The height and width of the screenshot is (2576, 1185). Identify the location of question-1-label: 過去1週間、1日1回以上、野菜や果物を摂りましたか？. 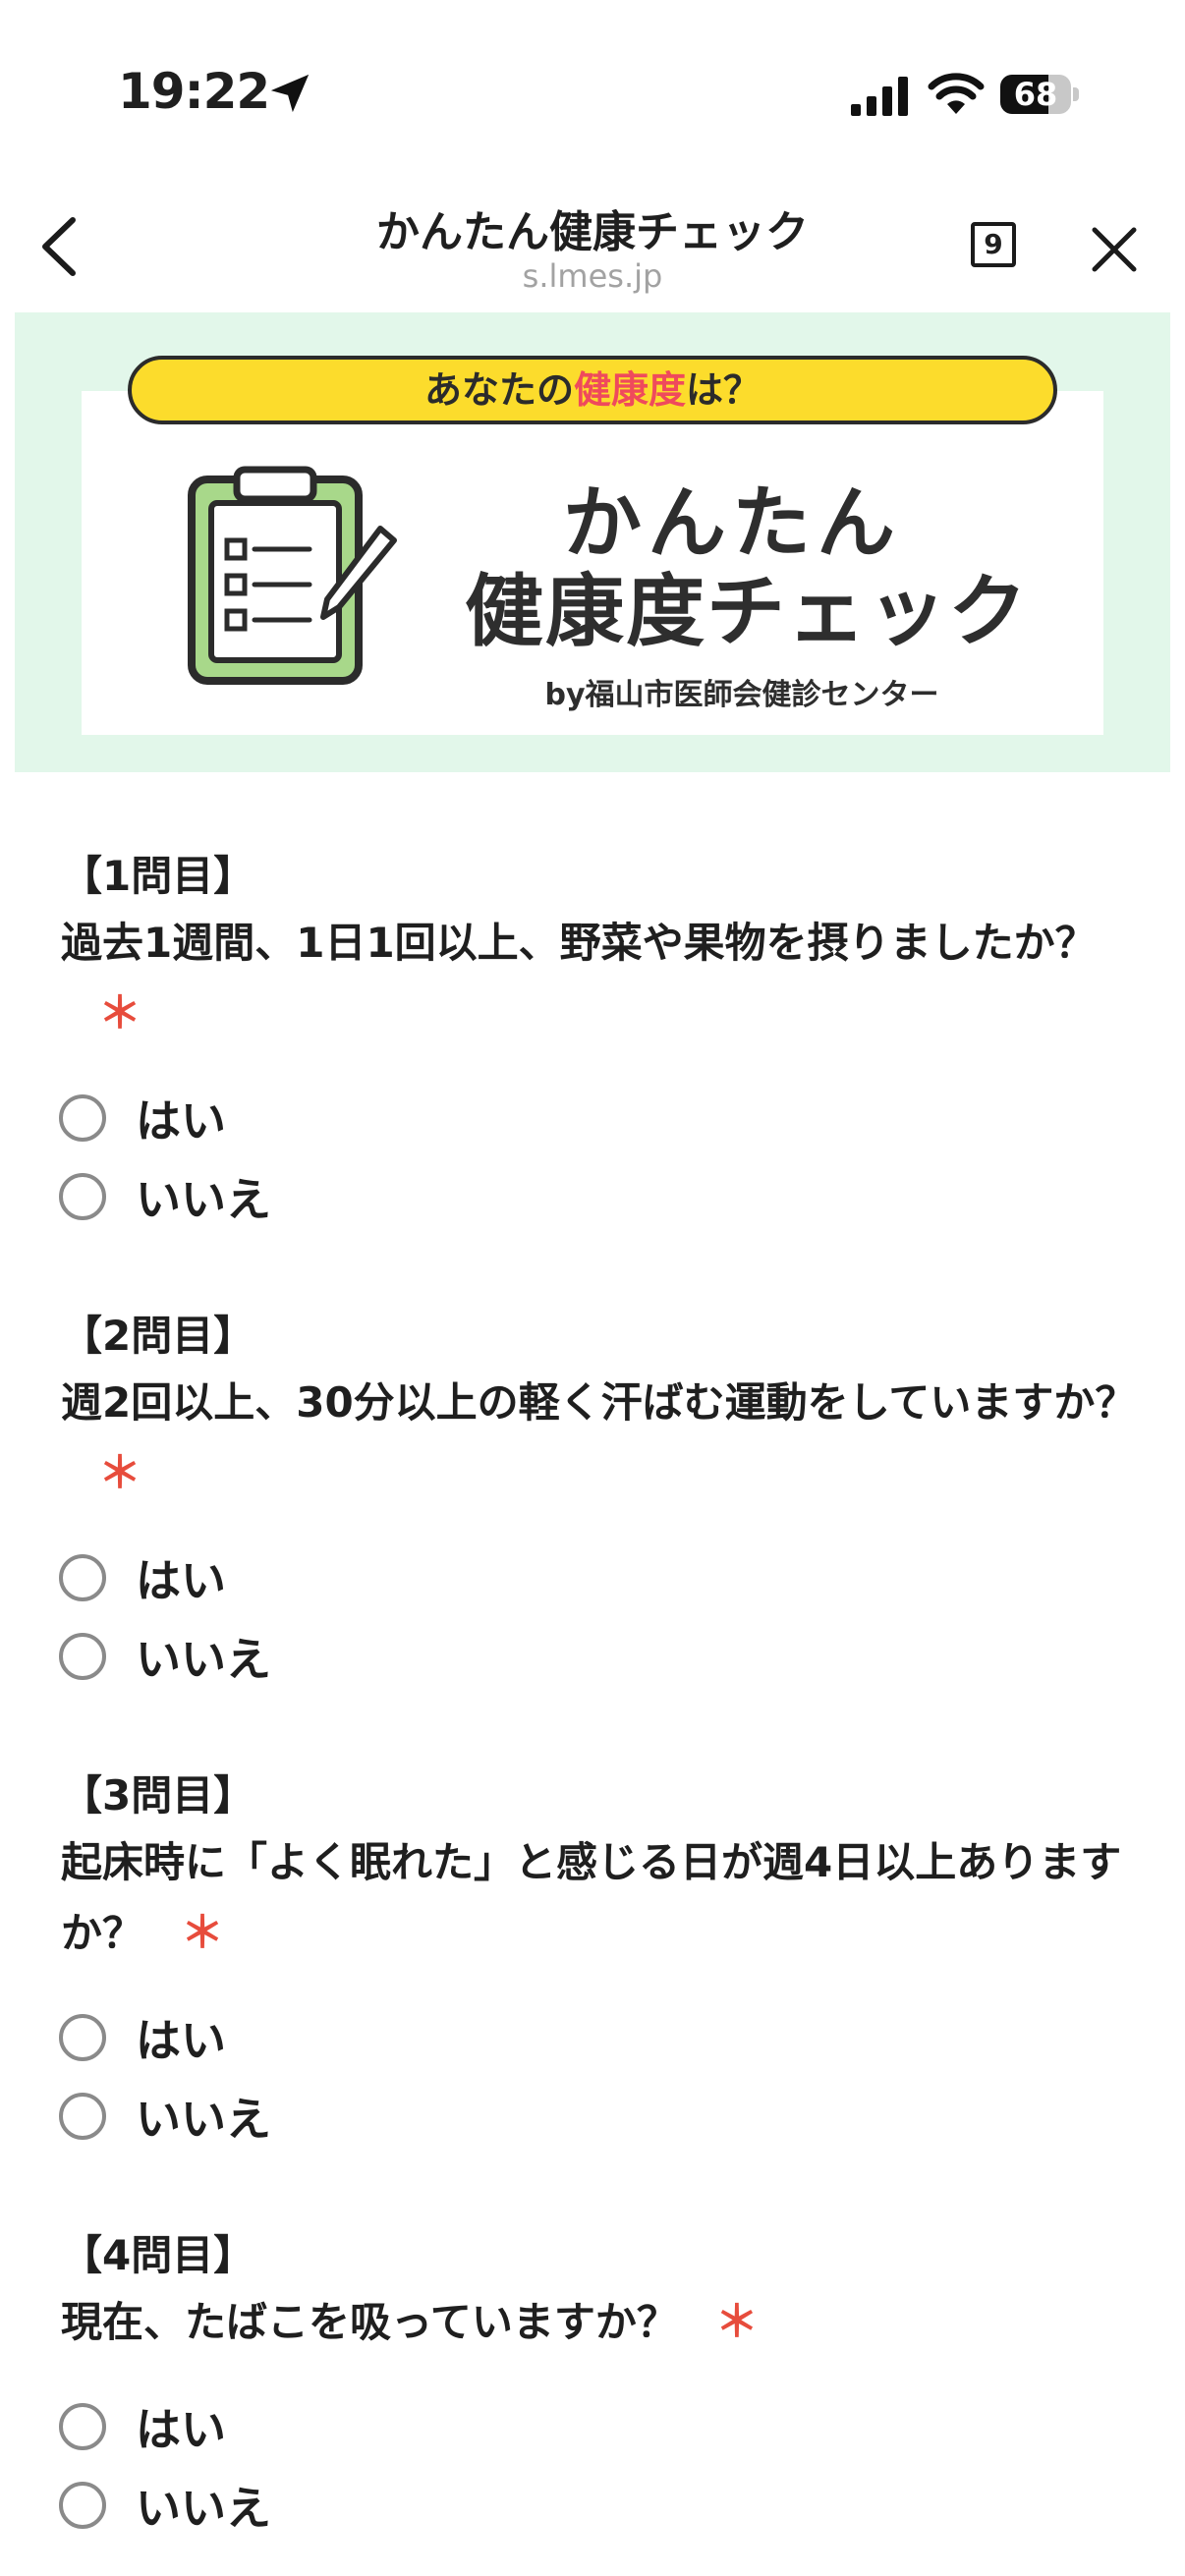
(579, 943).